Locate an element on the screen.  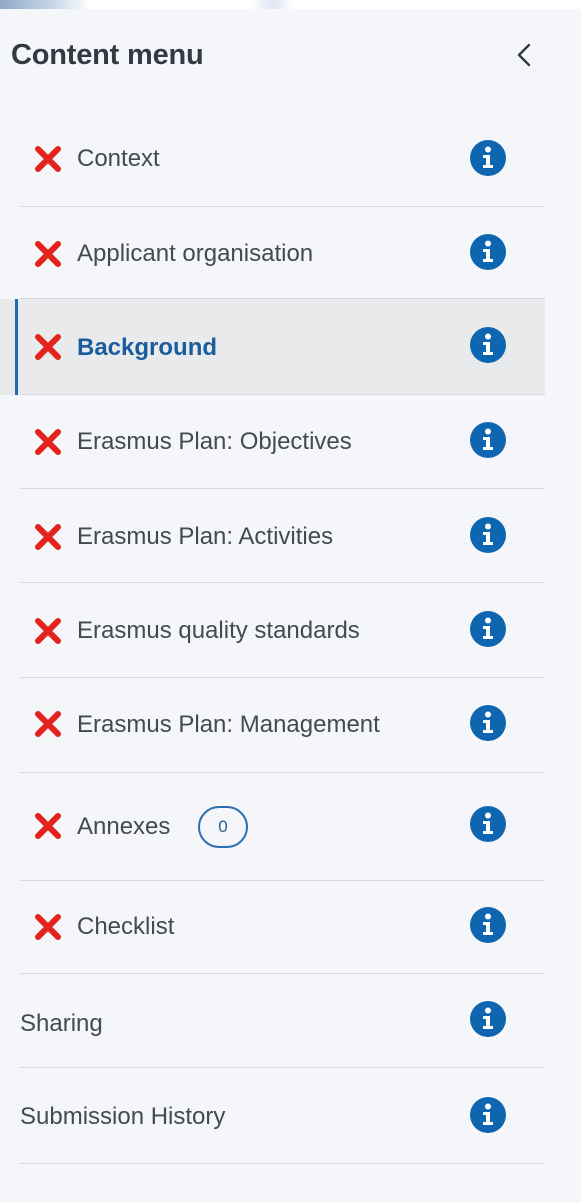
active-indicator is located at coordinates (16, 347).